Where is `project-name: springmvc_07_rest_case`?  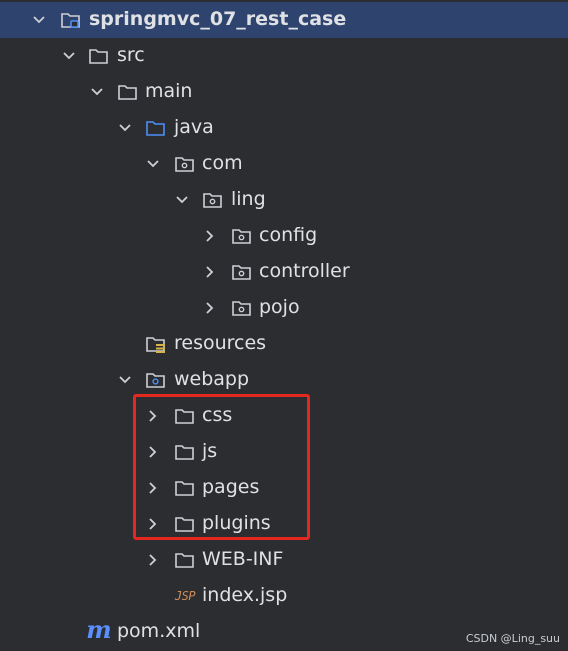
project-name: springmvc_07_rest_case is located at coordinates (218, 19).